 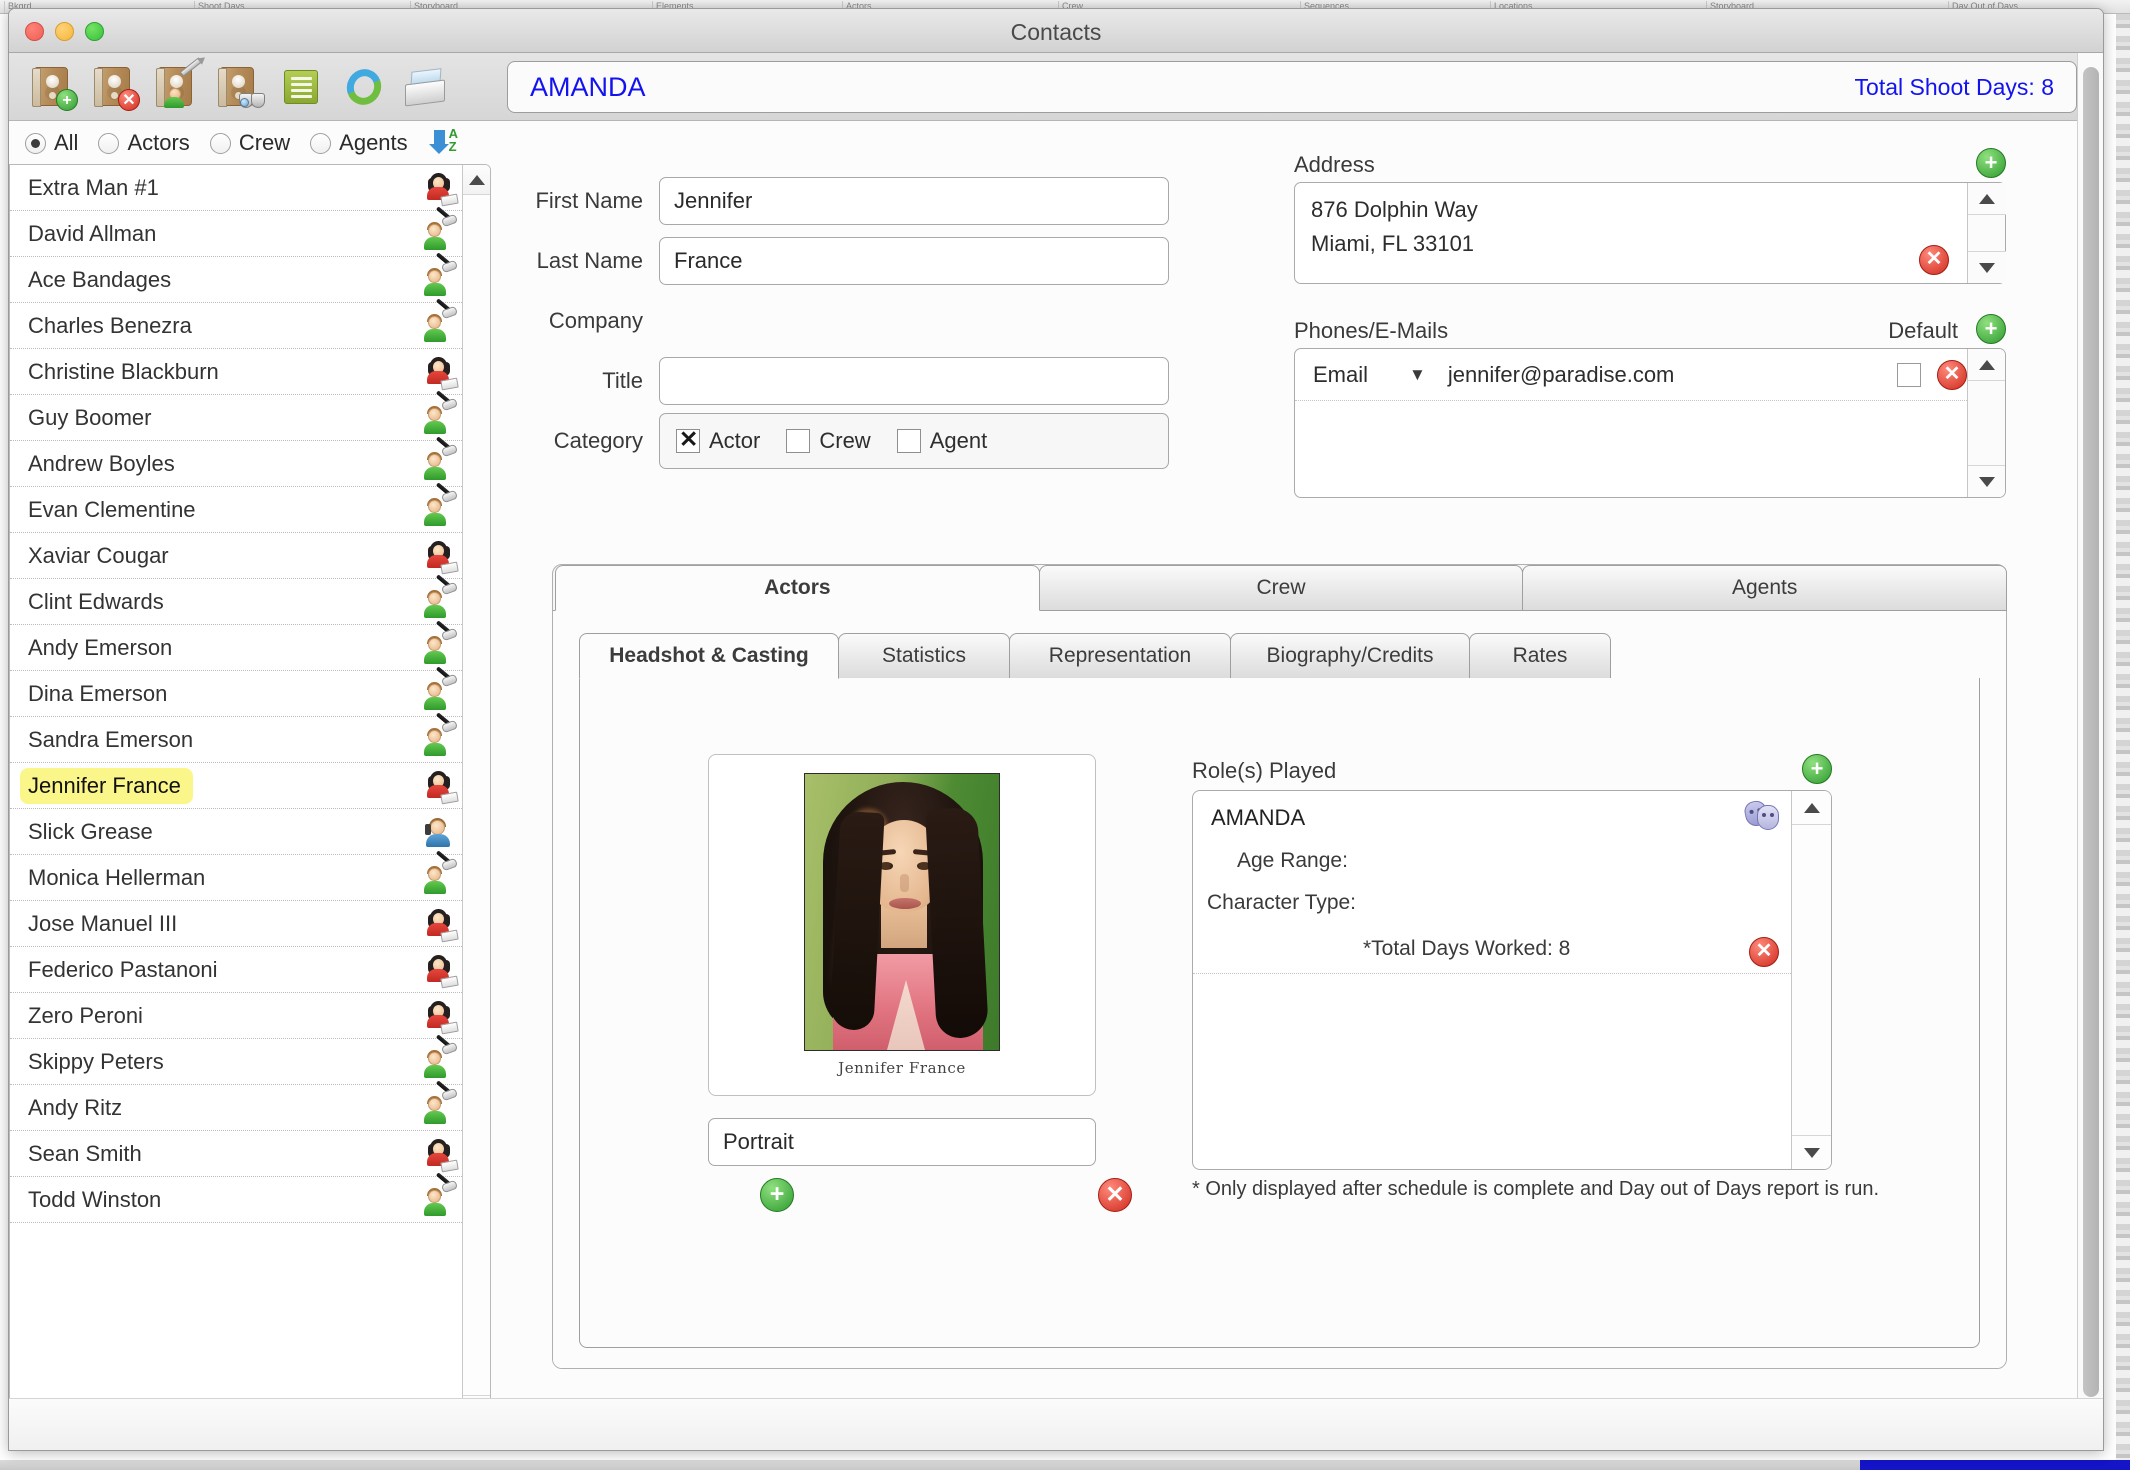 What do you see at coordinates (1760, 814) in the screenshot?
I see `theatre-masks-icon` at bounding box center [1760, 814].